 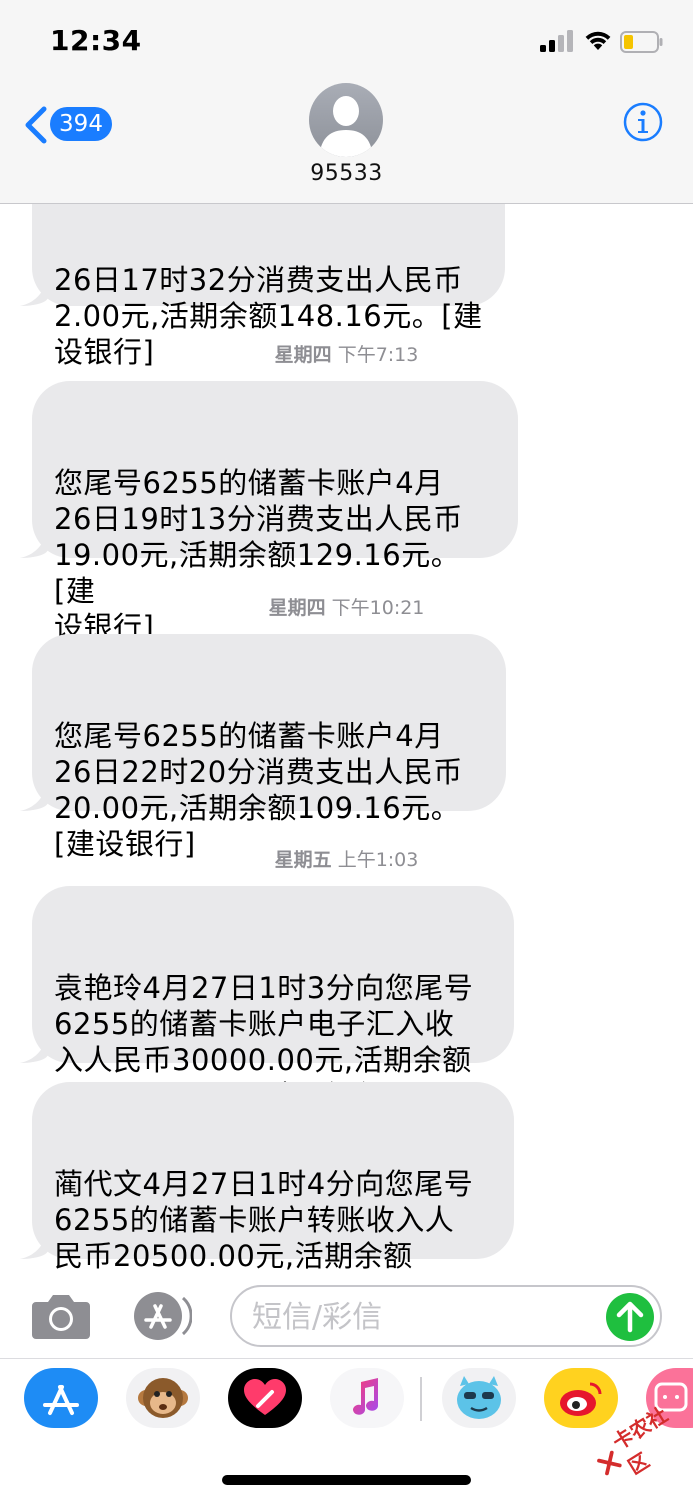 What do you see at coordinates (581, 1398) in the screenshot?
I see `weibo-icon` at bounding box center [581, 1398].